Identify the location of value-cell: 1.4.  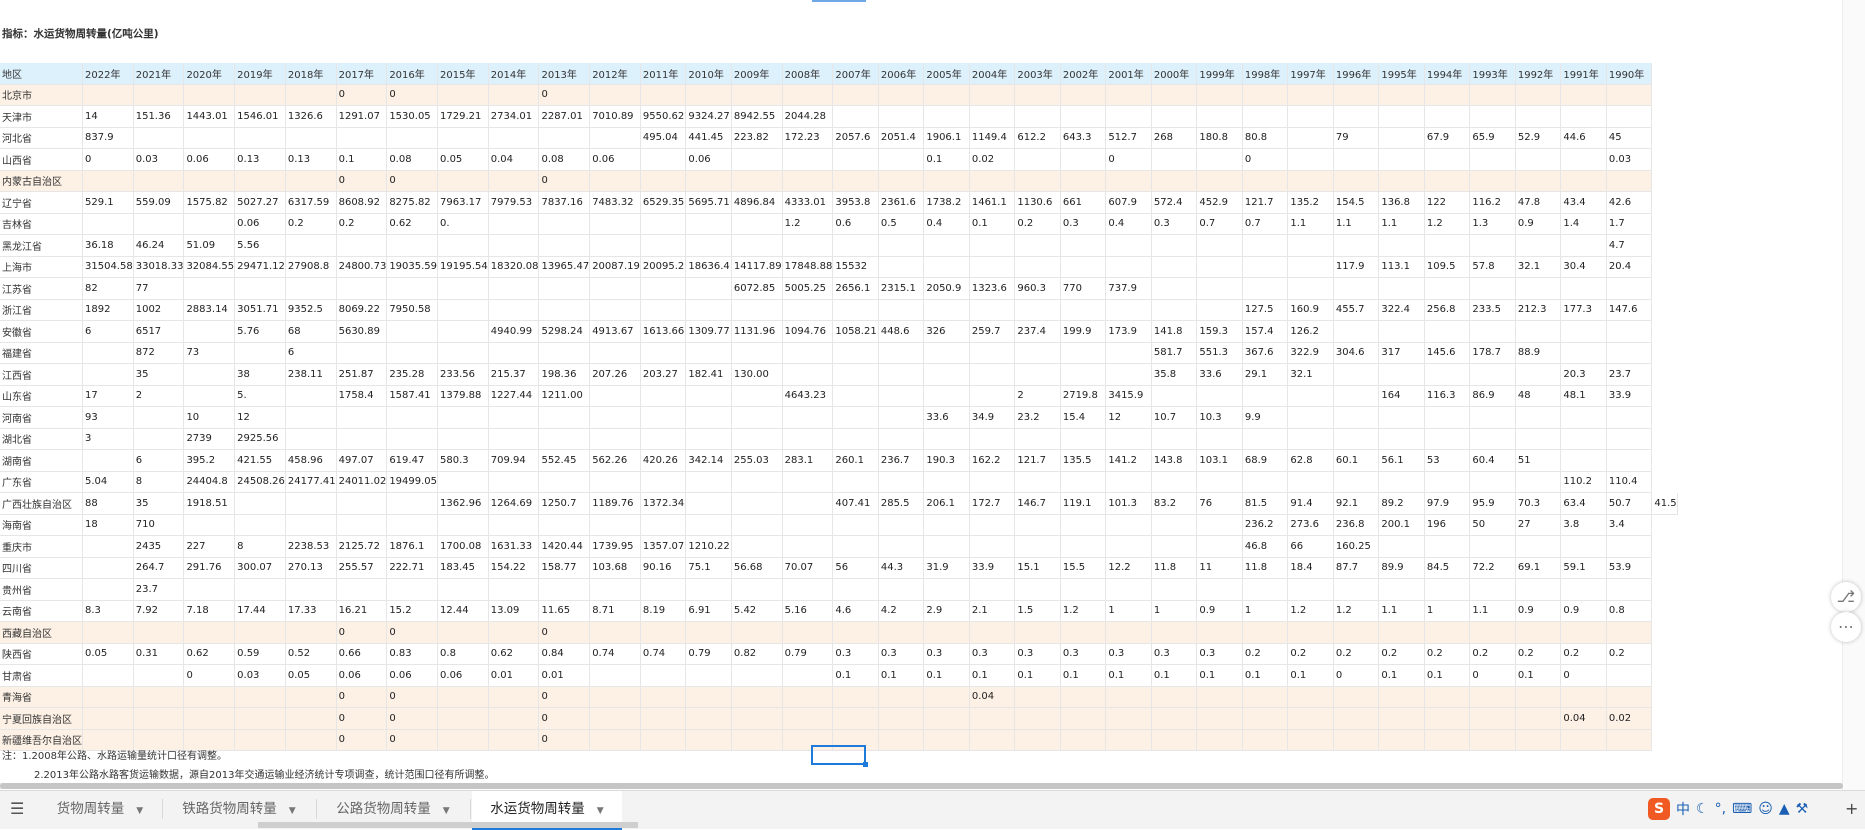
(1583, 224).